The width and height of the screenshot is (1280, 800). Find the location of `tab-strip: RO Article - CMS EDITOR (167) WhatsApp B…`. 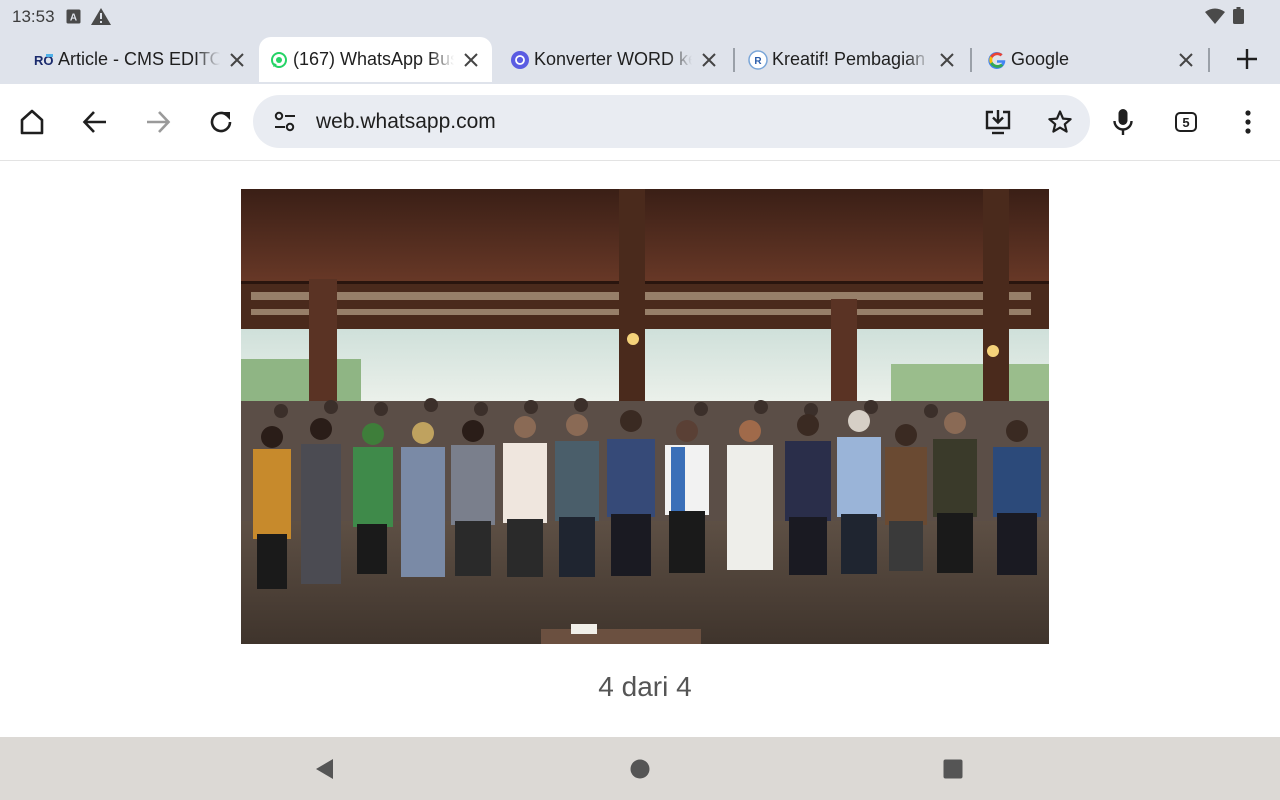

tab-strip: RO Article - CMS EDITOR (167) WhatsApp B… is located at coordinates (640, 59).